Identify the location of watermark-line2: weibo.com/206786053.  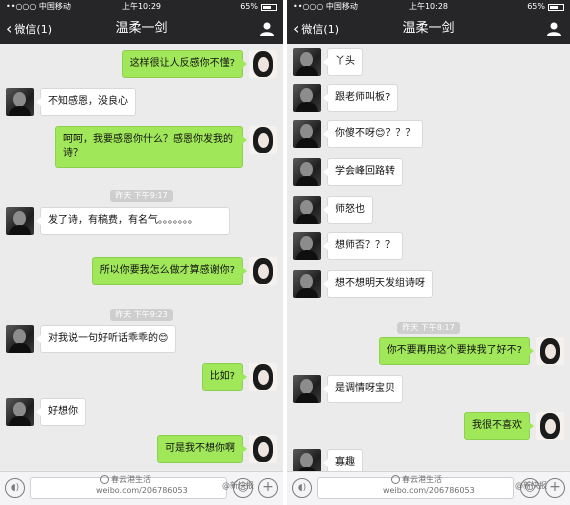
(429, 490).